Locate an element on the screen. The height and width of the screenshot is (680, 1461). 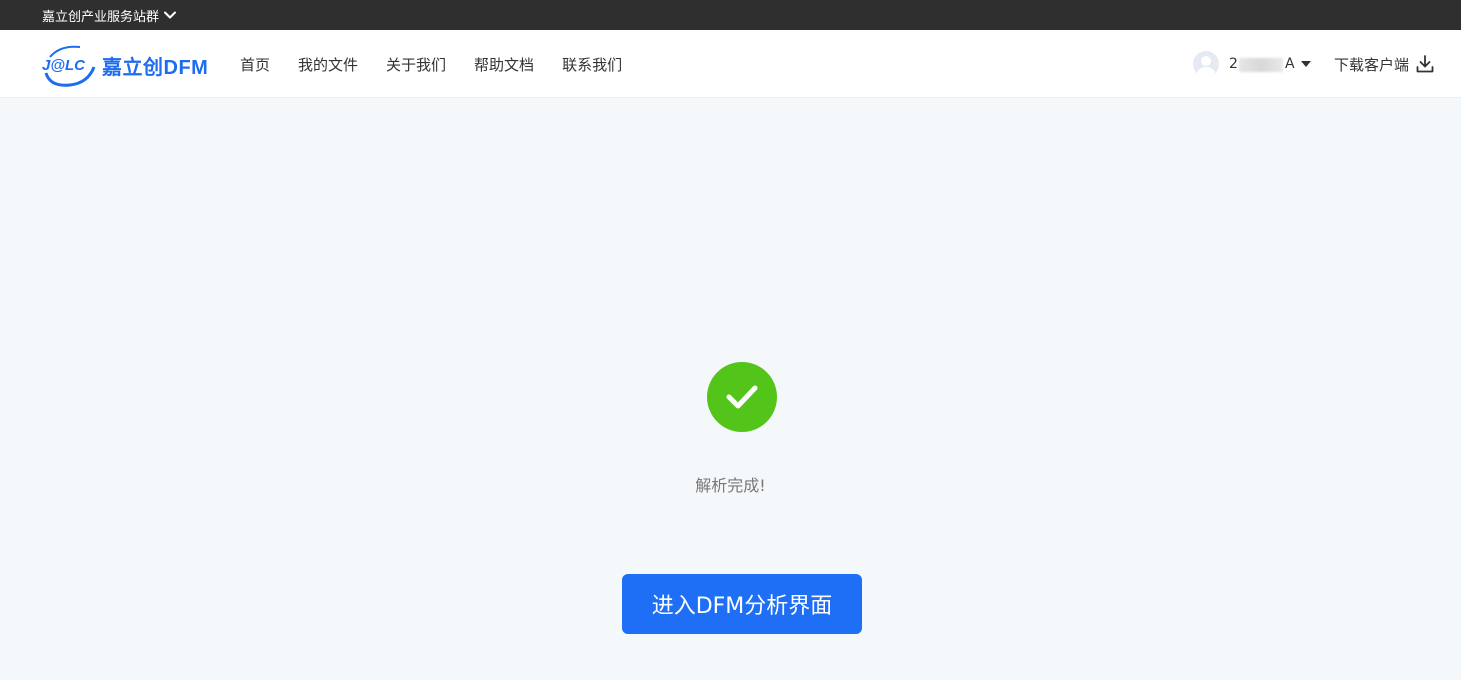
logo: J@LC 嘉立创DFM is located at coordinates (124, 65).